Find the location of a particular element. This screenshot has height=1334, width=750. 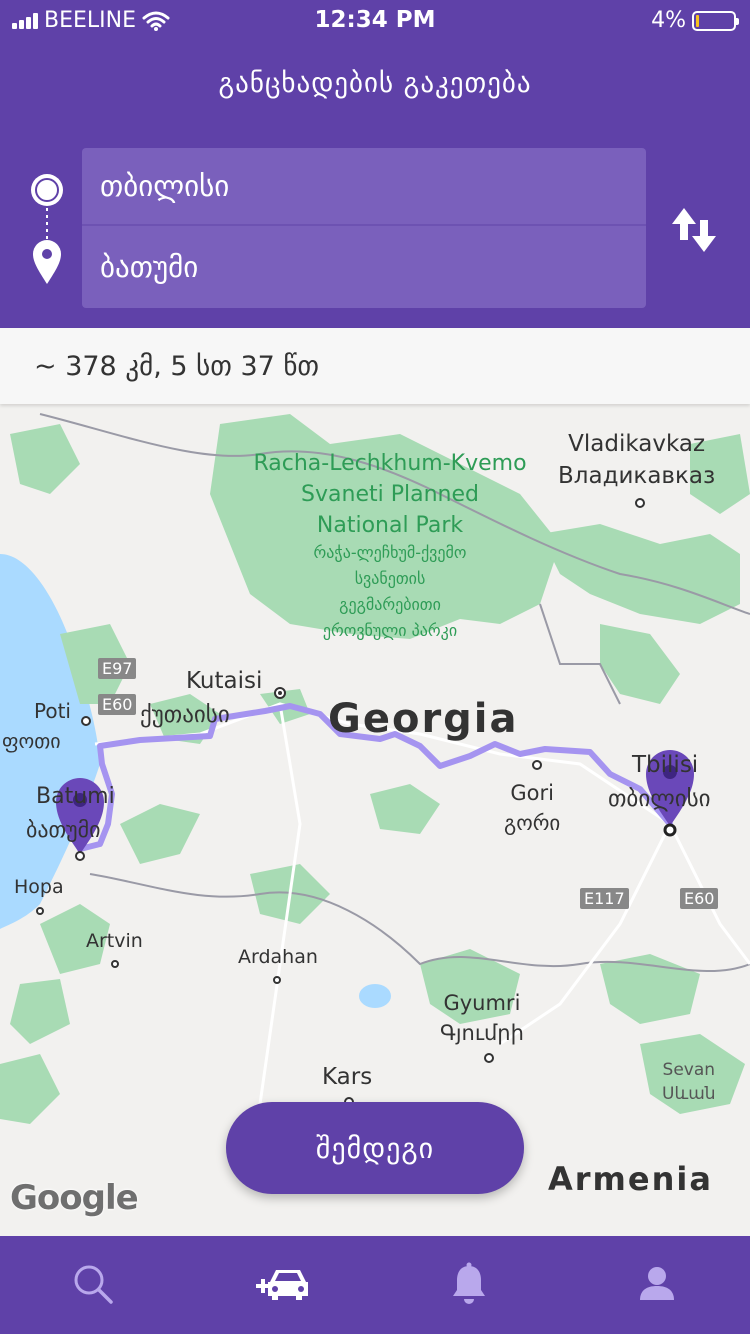

road-badge-e97: E97 is located at coordinates (117, 668).